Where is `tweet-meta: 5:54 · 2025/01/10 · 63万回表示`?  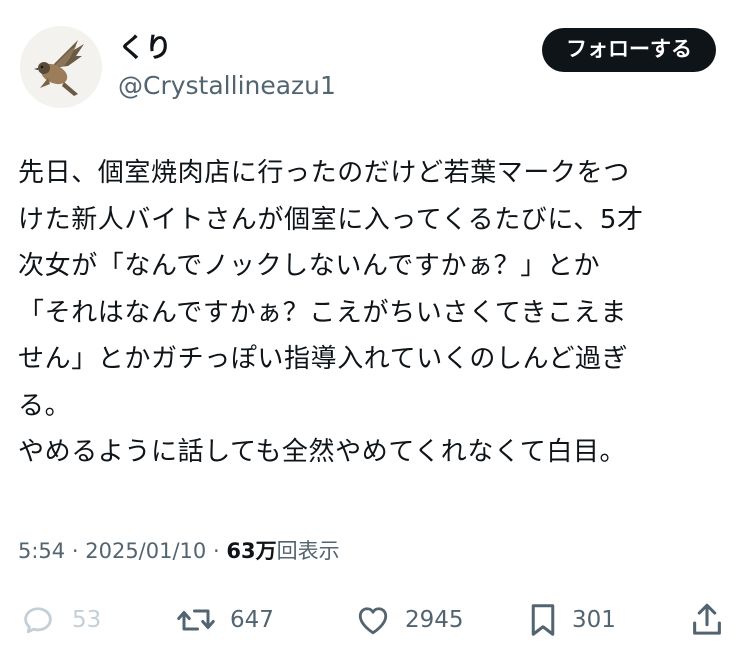 tweet-meta: 5:54 · 2025/01/10 · 63万回表示 is located at coordinates (179, 551).